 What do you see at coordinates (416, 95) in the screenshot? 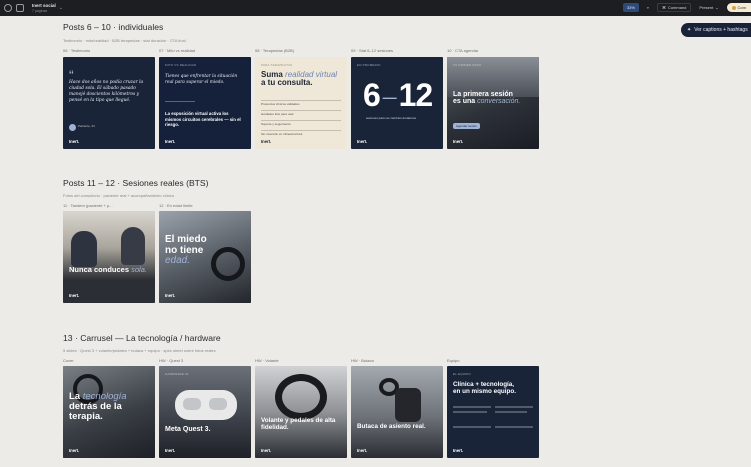
I see `stat-max: 12` at bounding box center [416, 95].